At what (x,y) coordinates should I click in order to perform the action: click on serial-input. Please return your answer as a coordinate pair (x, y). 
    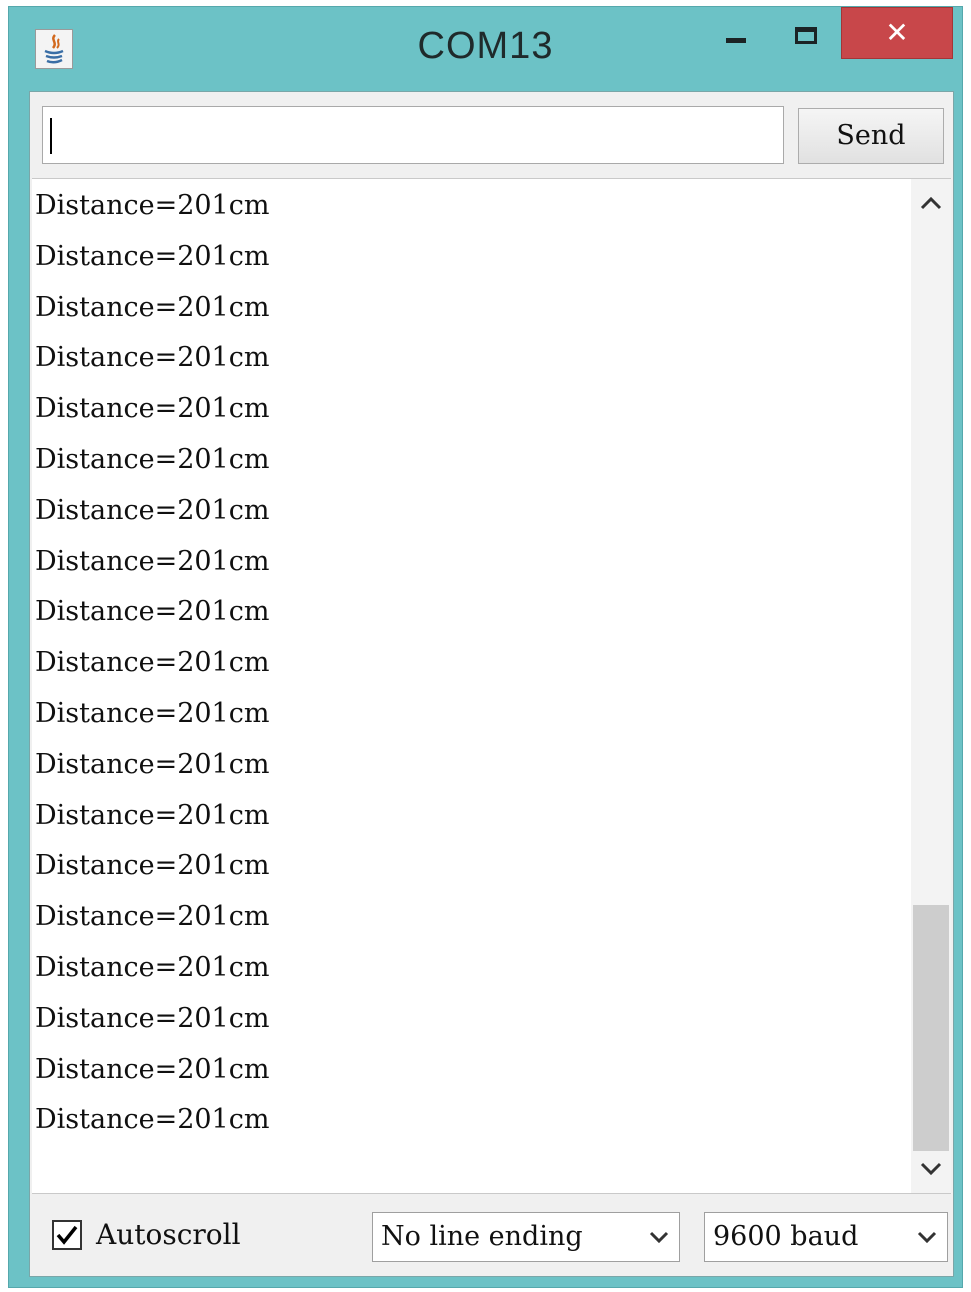
    Looking at the image, I should click on (413, 135).